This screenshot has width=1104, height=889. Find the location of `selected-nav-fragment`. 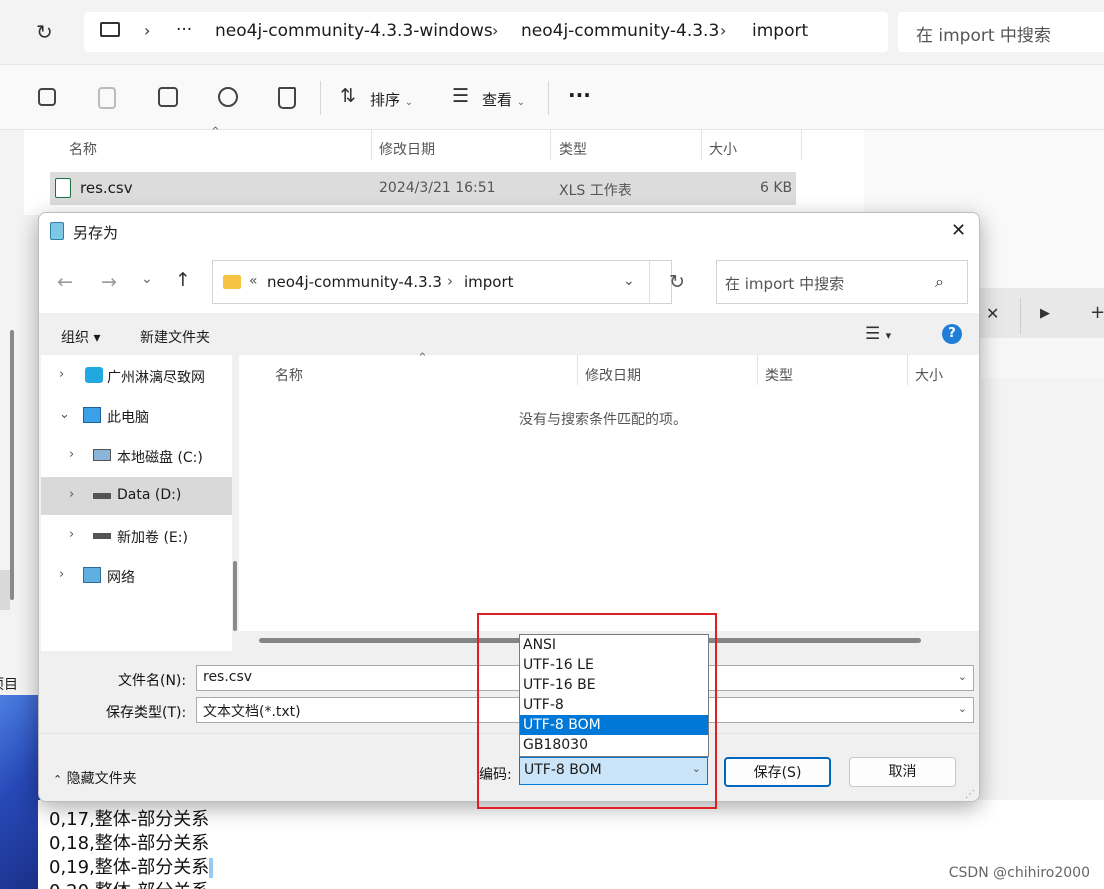

selected-nav-fragment is located at coordinates (5, 590).